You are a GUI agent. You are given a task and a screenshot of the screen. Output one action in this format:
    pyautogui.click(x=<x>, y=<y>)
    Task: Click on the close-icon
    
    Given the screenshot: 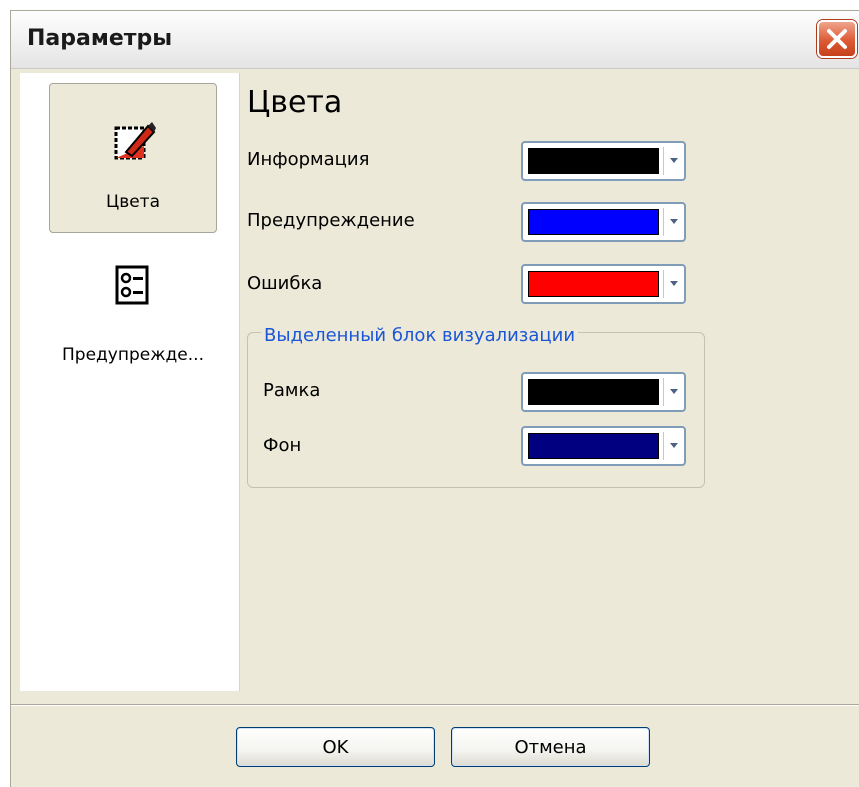 What is the action you would take?
    pyautogui.click(x=837, y=39)
    